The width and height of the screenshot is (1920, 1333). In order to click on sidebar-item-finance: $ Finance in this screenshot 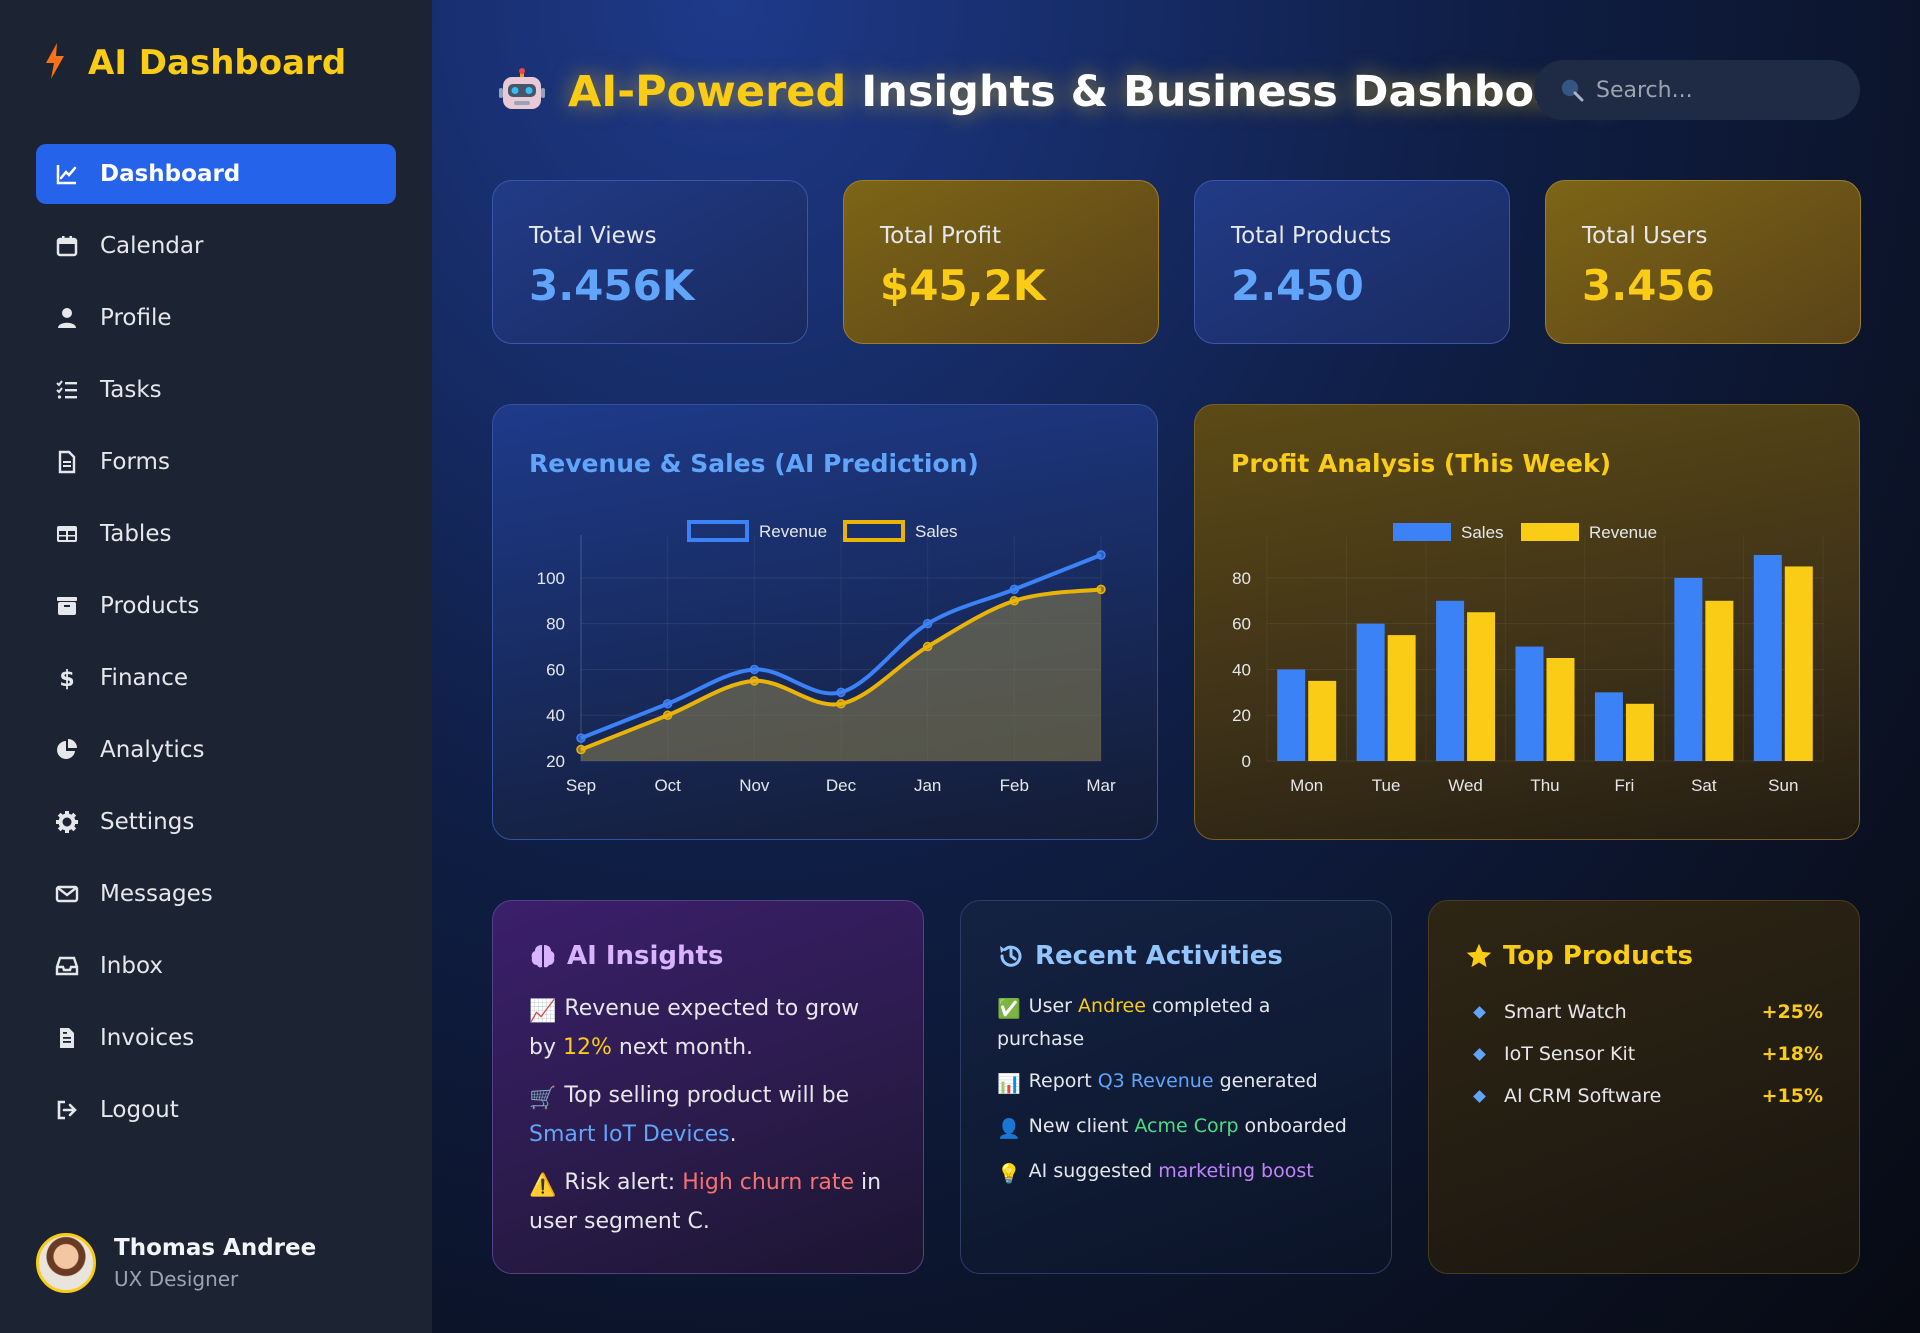, I will do `click(216, 678)`.